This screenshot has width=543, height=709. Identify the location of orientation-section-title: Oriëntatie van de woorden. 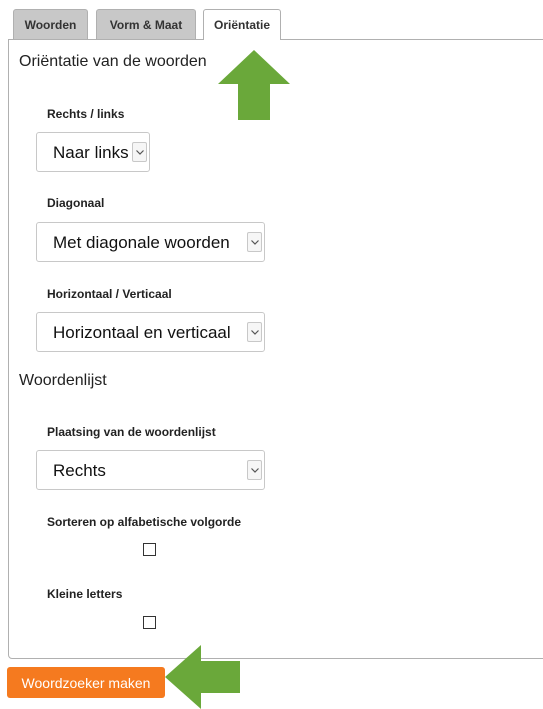
(113, 61).